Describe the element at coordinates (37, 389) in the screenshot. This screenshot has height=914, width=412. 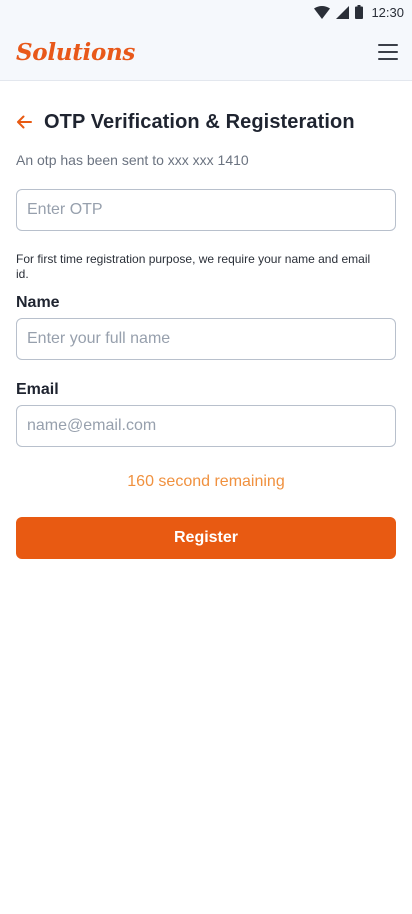
I see `email-label: Email` at that location.